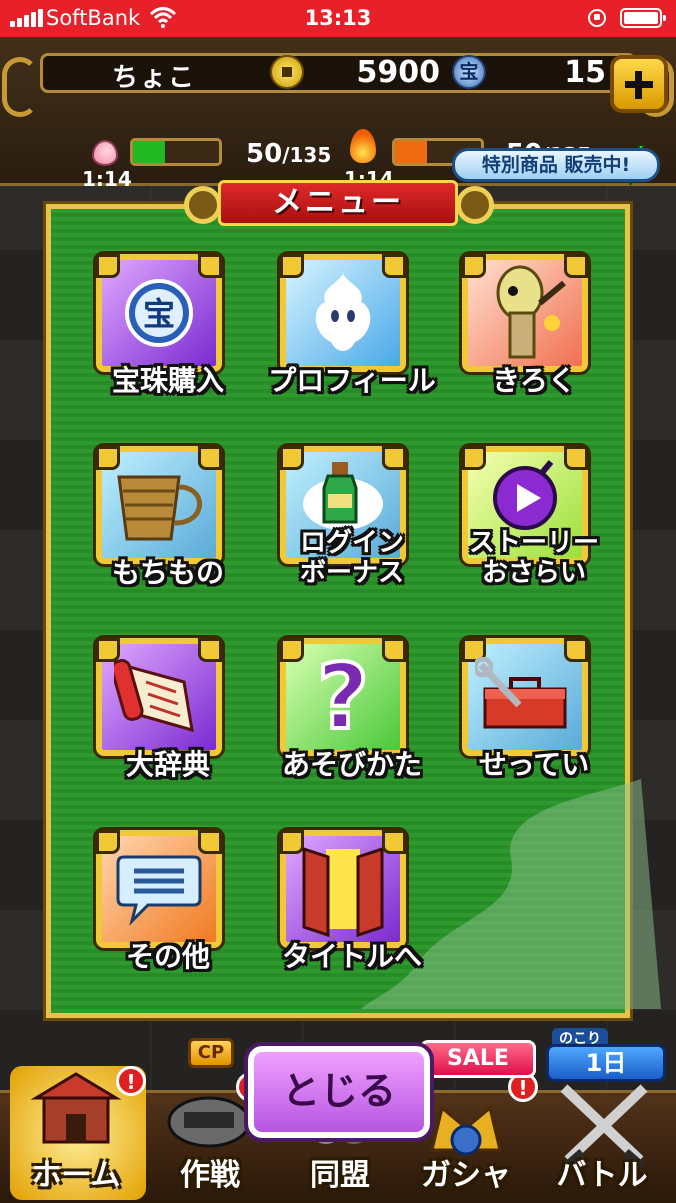  What do you see at coordinates (602, 1175) in the screenshot?
I see `tab-label: バトル` at bounding box center [602, 1175].